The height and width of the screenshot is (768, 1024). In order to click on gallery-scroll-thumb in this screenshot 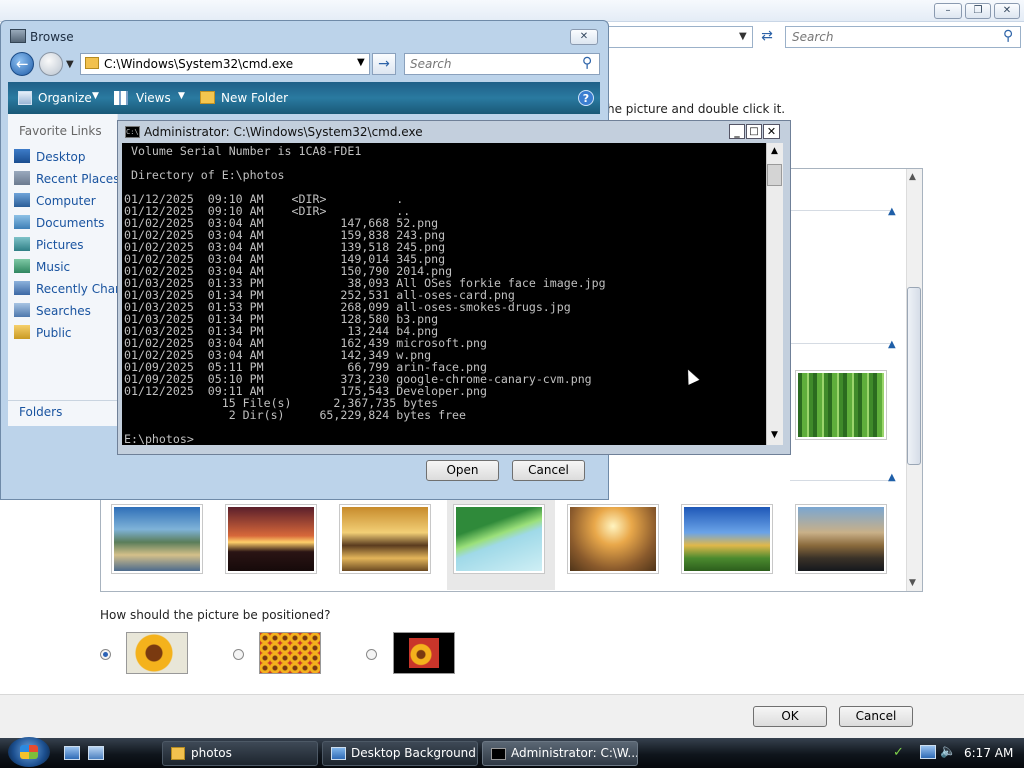, I will do `click(914, 376)`.